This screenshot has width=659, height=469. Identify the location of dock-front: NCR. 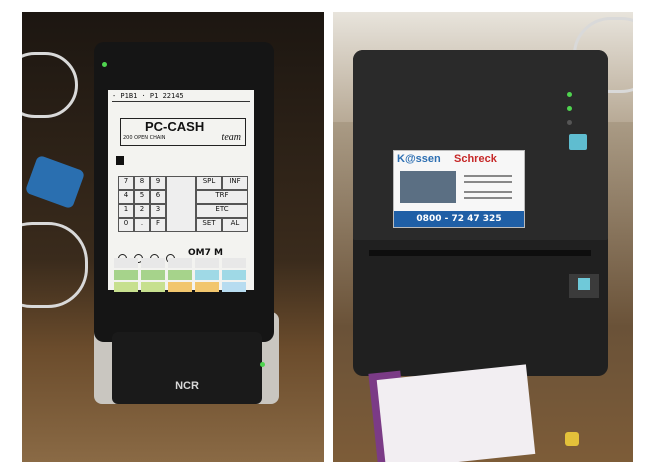
(187, 368).